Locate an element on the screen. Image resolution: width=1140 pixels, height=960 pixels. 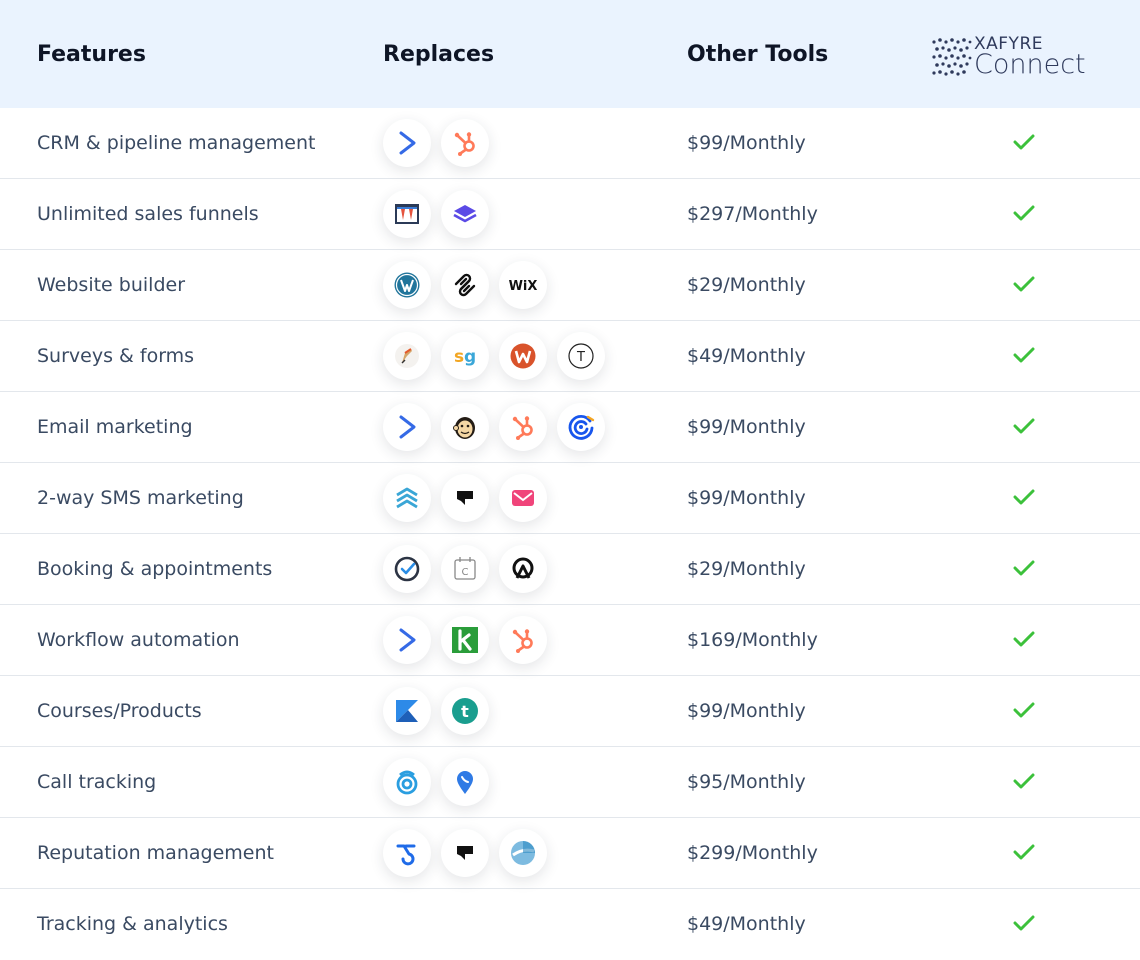
feature-label: Call tracking is located at coordinates (97, 782).